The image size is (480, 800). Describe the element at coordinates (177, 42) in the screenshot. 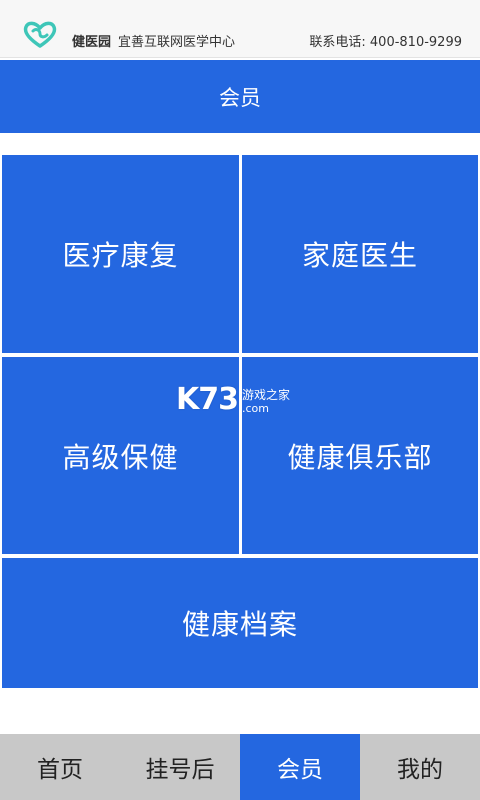

I see `brand-slogan: 宜善互联网医学中心` at that location.